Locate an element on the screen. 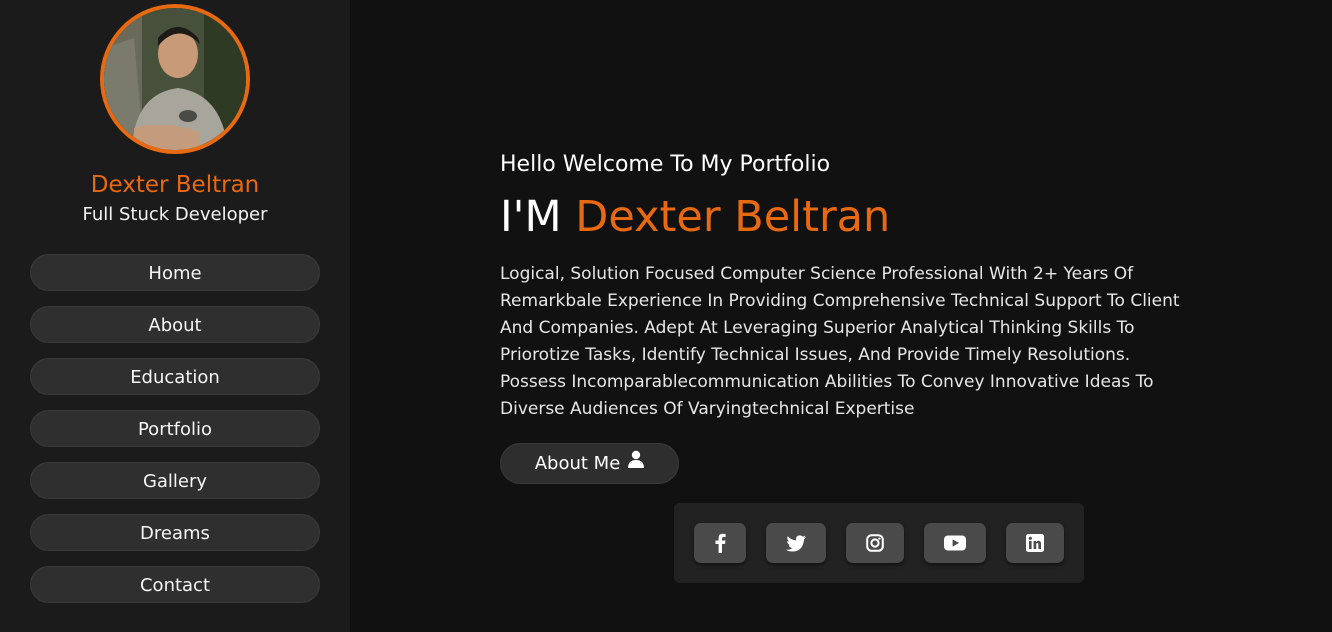  linkedin-icon is located at coordinates (1035, 543).